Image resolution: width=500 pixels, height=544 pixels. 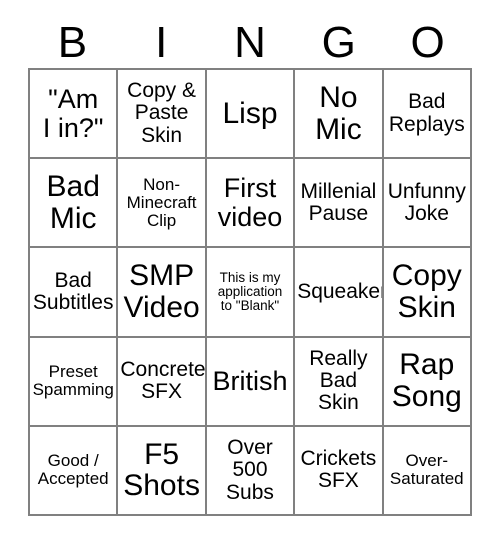 I want to click on bingo-cell: Concrete SFX, so click(x=162, y=382).